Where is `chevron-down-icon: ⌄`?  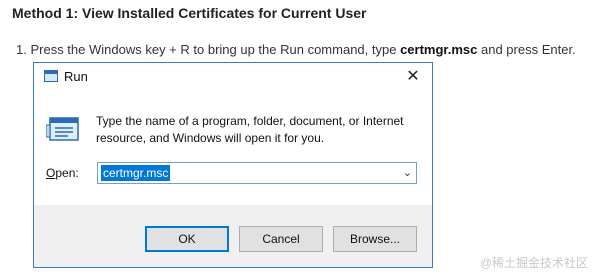
chevron-down-icon: ⌄ is located at coordinates (407, 172).